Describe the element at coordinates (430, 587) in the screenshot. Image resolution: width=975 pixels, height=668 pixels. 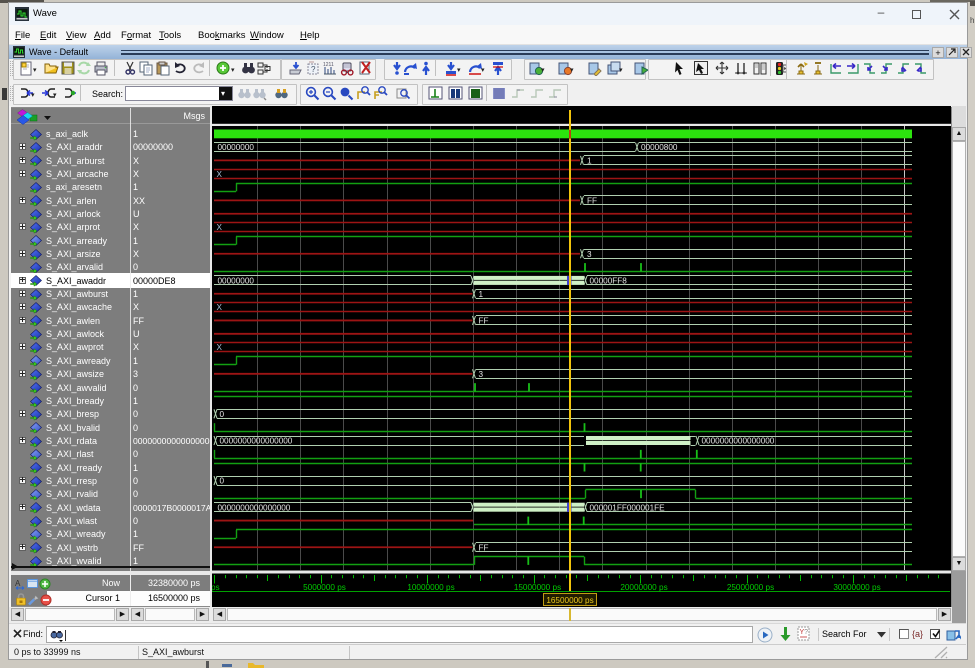
I see `svg-text: 10000000 ps` at that location.